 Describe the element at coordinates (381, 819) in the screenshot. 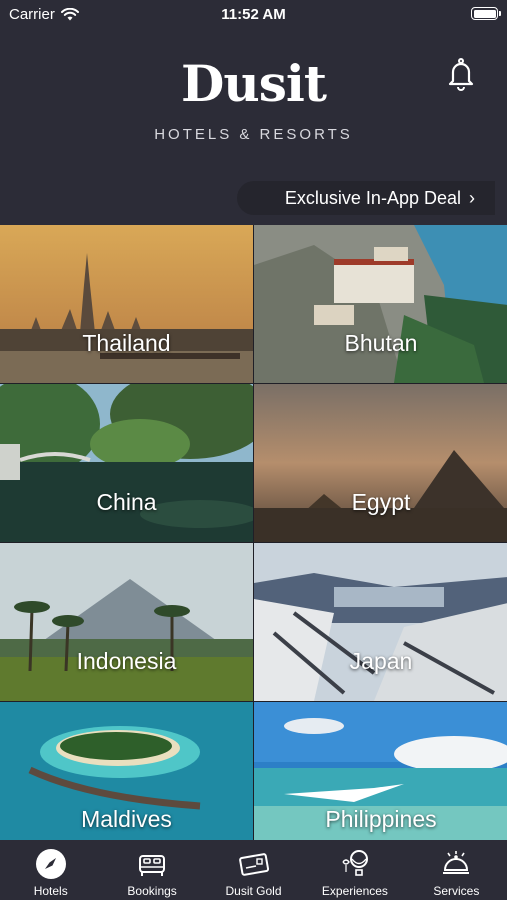

I see `destination-label: Philippines` at that location.